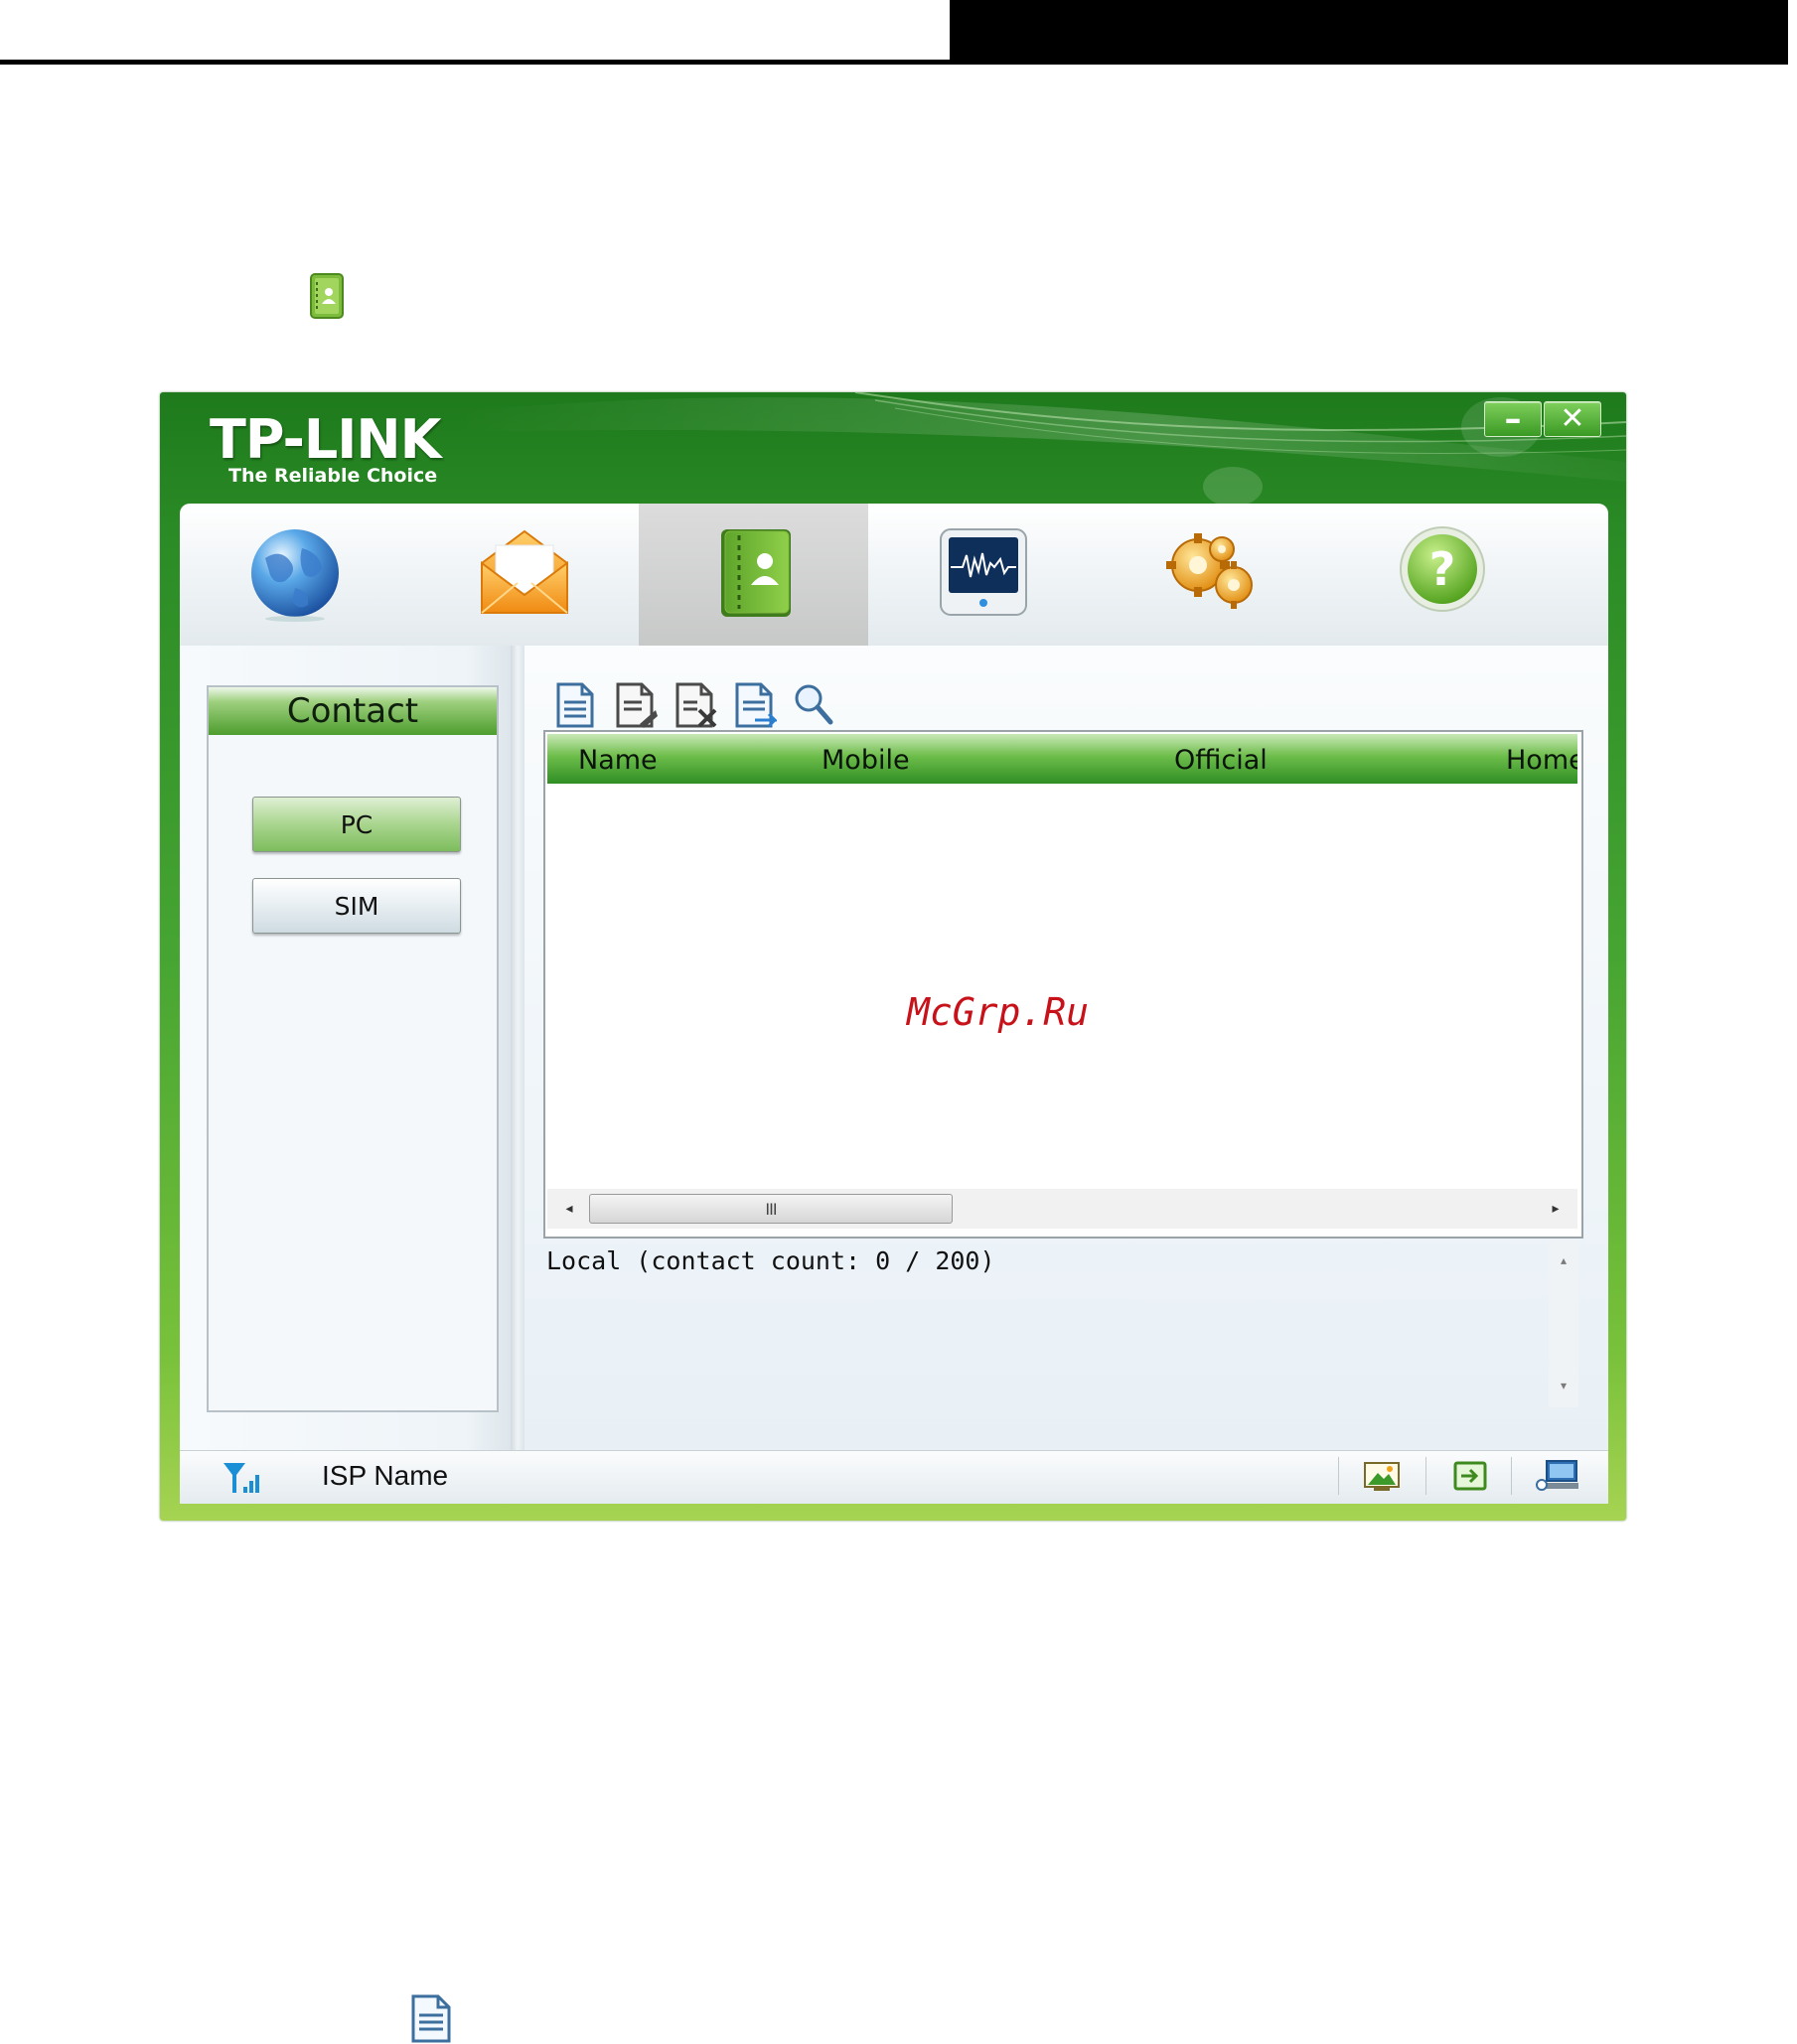 This screenshot has height=2044, width=1797. Describe the element at coordinates (1062, 759) in the screenshot. I see `table-header: Name Mobile Official Home` at that location.